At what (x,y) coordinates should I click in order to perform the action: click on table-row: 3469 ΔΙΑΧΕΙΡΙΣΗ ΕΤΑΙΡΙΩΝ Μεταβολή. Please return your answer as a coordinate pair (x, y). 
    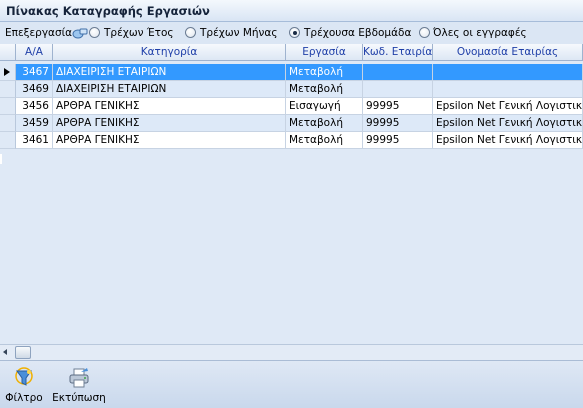
    Looking at the image, I should click on (291, 89).